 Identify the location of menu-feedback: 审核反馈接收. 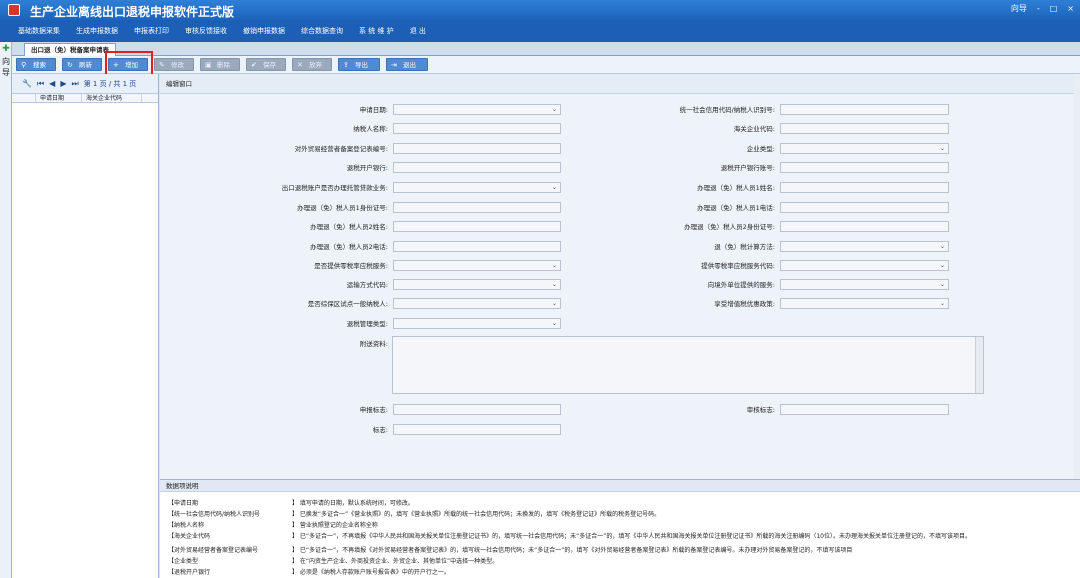
(206, 31).